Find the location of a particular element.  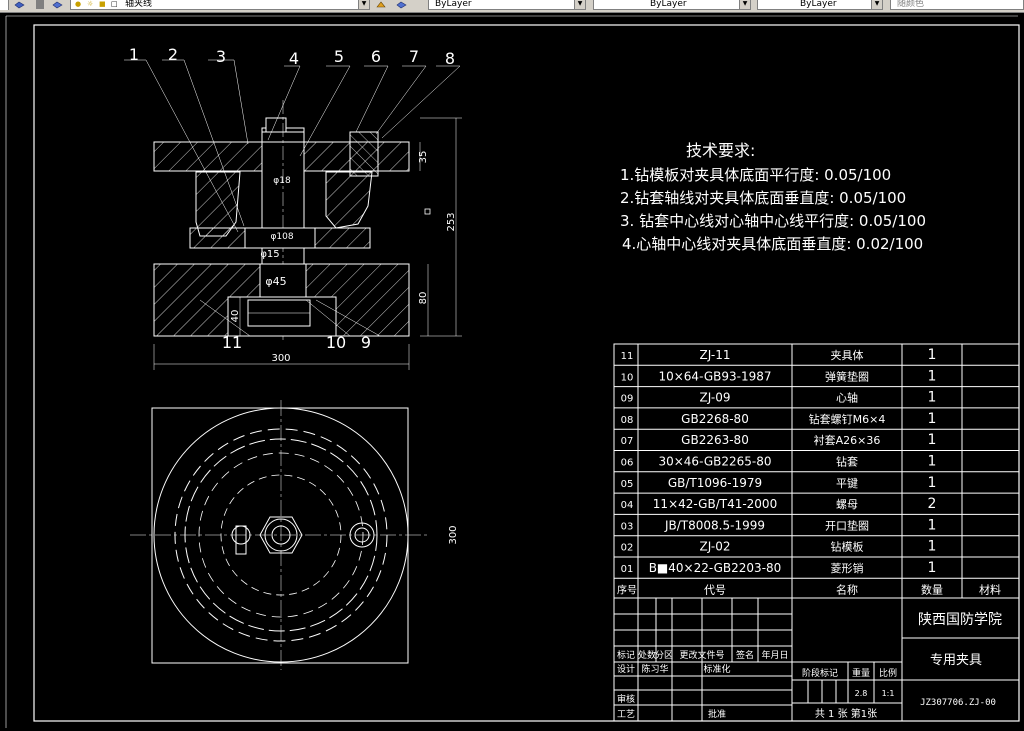

drawing-number: JZ307706.ZJ-00 is located at coordinates (958, 703).